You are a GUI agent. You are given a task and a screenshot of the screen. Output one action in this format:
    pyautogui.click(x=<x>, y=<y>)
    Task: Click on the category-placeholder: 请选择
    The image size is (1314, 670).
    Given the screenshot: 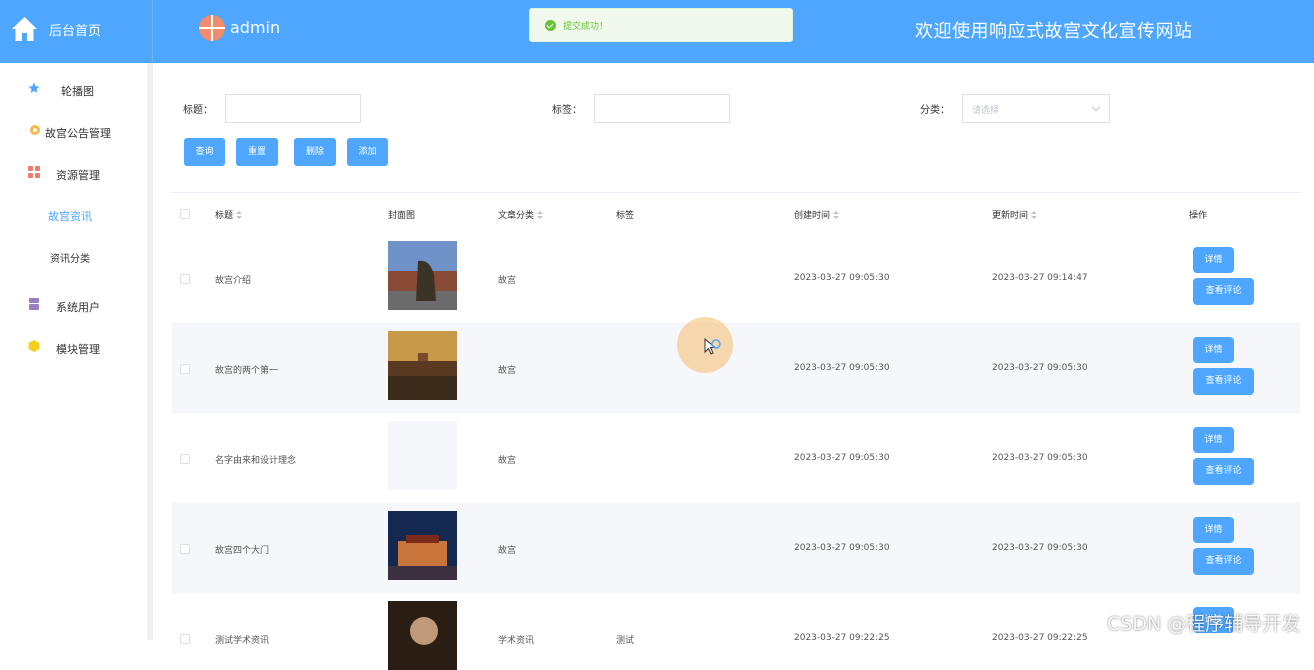 What is the action you would take?
    pyautogui.click(x=986, y=111)
    